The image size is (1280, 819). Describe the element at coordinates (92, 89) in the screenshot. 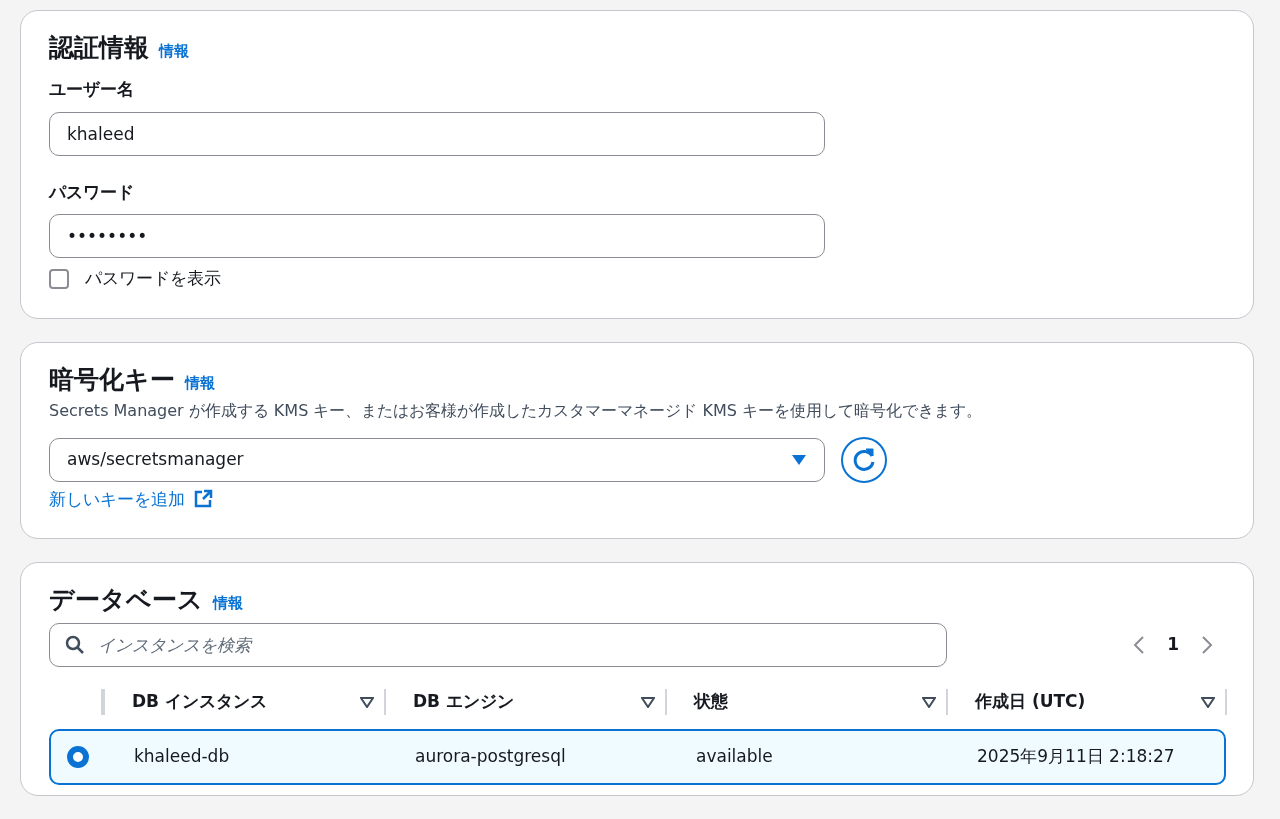

I see `field-label: ユーザー名` at that location.